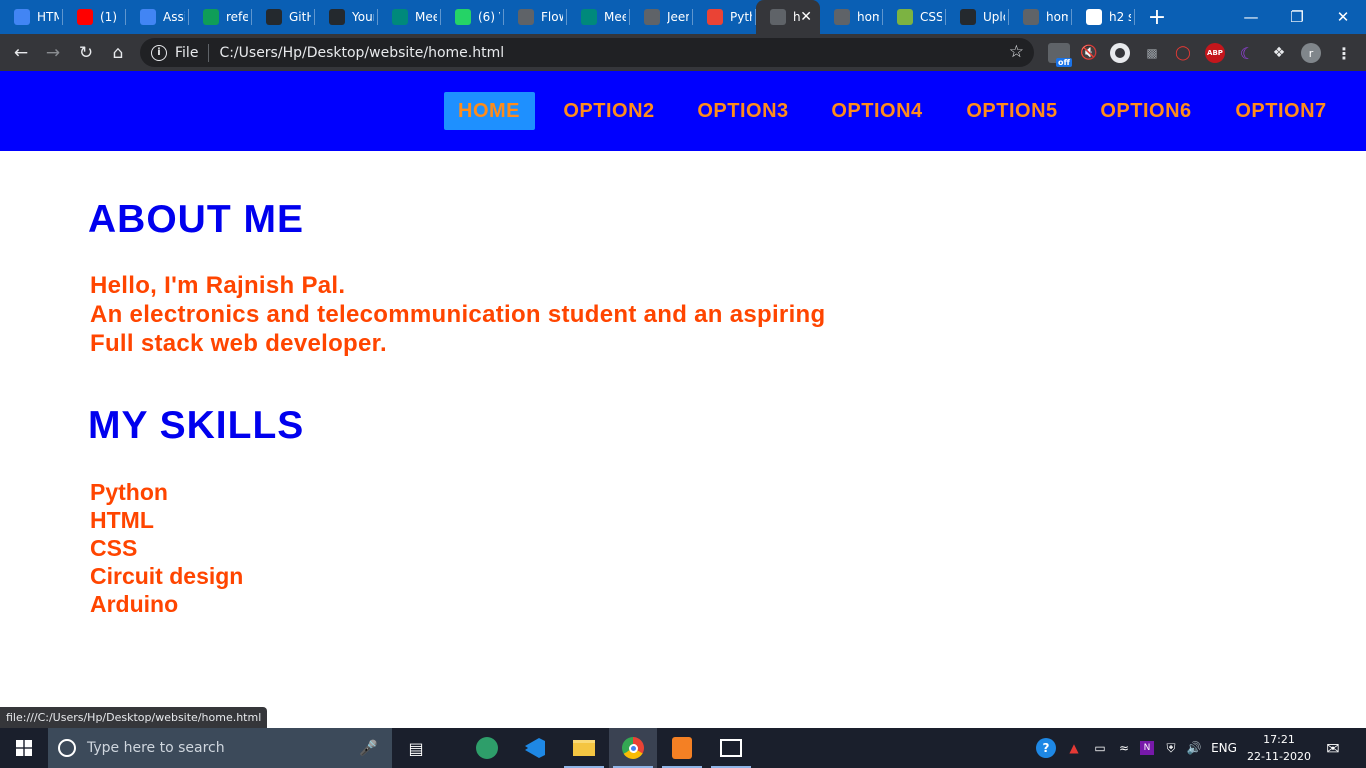  I want to click on skill-item: CSS, so click(114, 548).